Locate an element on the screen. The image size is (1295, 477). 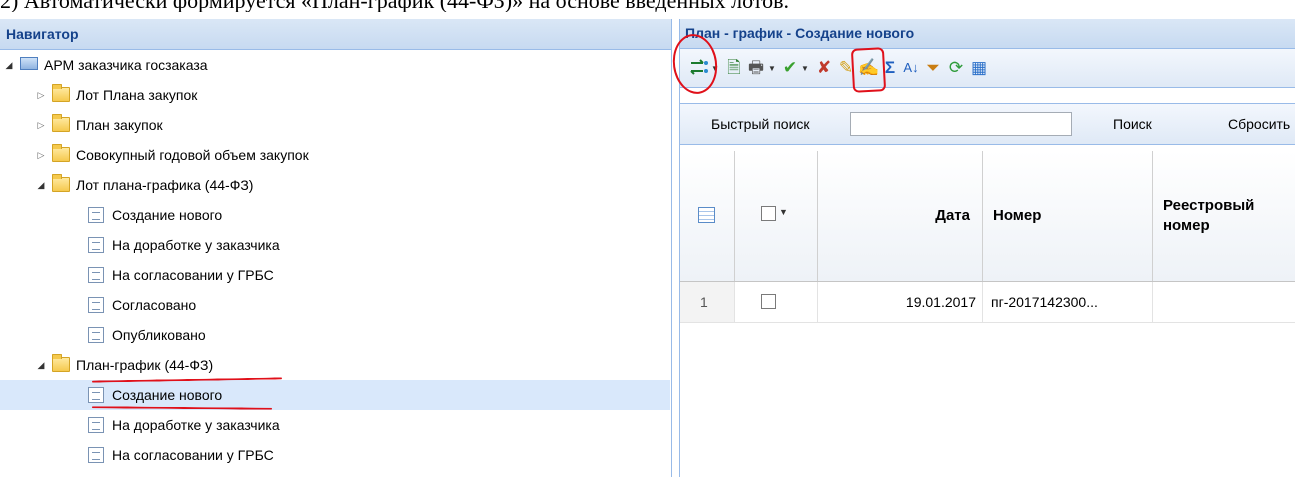
column-date: Дата is located at coordinates (900, 216).